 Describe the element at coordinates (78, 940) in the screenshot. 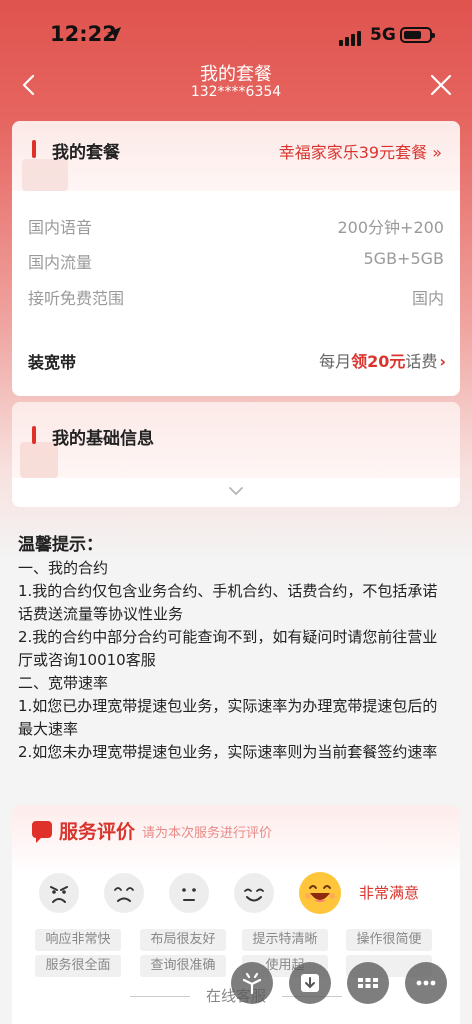

I see `feedback-tag: 响应非常快` at that location.